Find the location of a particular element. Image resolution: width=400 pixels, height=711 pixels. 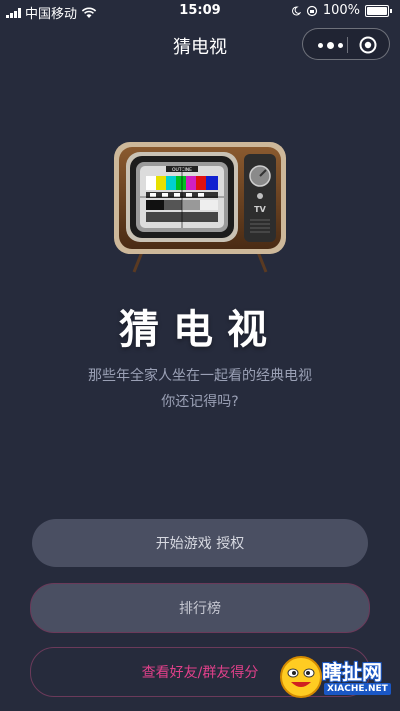

hero-subtitle-line2: 你还记得吗? is located at coordinates (200, 402).